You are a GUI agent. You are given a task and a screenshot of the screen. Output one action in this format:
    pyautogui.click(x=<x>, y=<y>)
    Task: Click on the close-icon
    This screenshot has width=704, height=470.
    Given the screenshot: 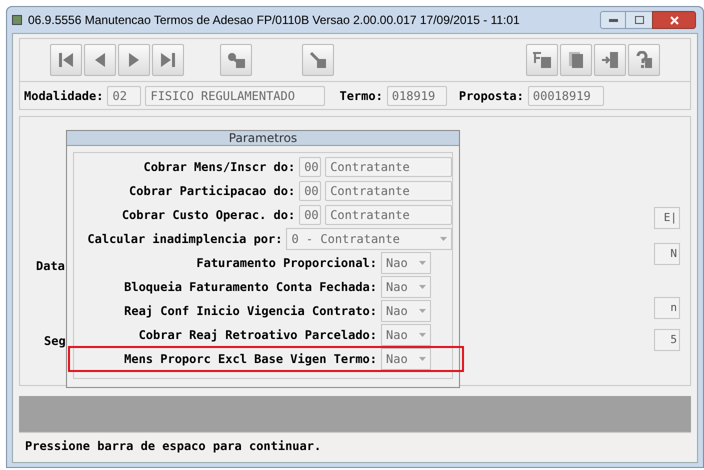 What is the action you would take?
    pyautogui.click(x=674, y=20)
    